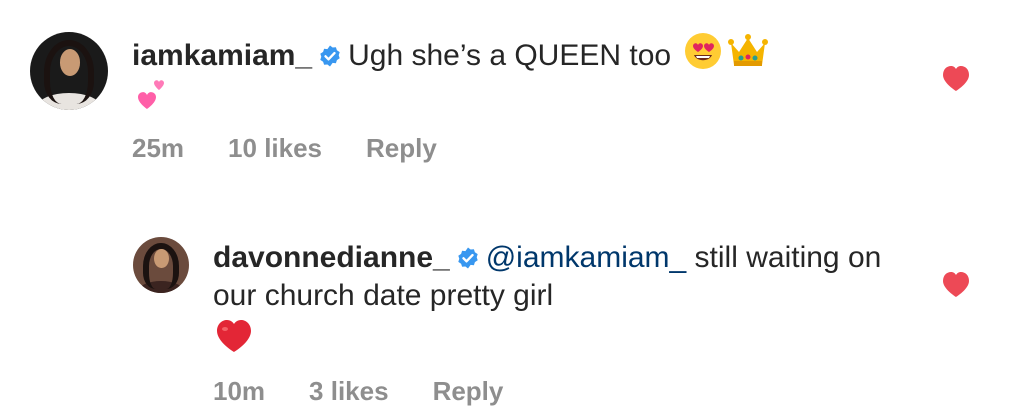  What do you see at coordinates (586, 257) in the screenshot?
I see `mention-link: @iamkamiam_` at bounding box center [586, 257].